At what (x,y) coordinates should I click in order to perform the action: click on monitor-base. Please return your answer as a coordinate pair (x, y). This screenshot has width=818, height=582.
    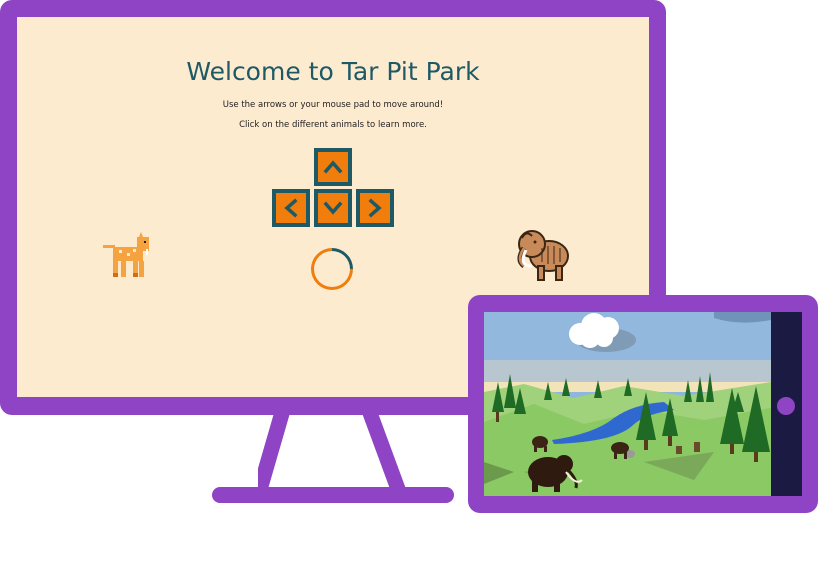
    Looking at the image, I should click on (333, 495).